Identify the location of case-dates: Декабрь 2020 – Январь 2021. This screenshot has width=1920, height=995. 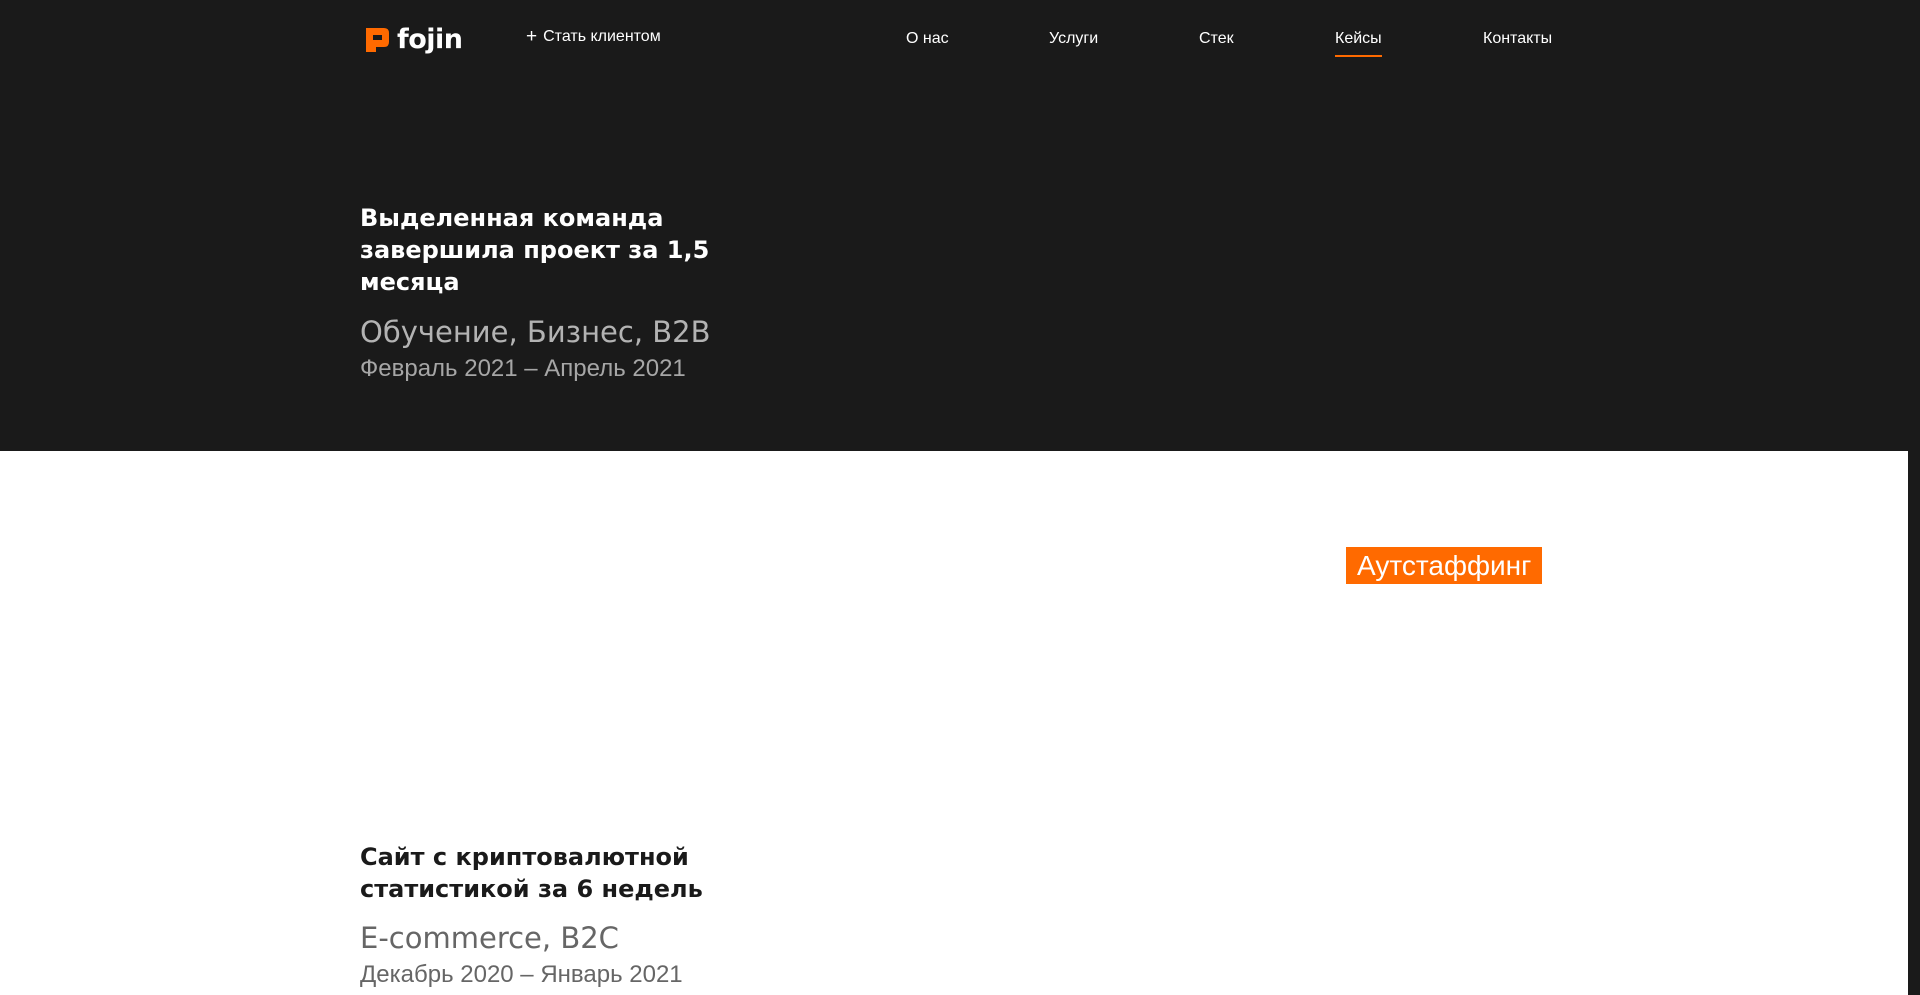
(521, 974).